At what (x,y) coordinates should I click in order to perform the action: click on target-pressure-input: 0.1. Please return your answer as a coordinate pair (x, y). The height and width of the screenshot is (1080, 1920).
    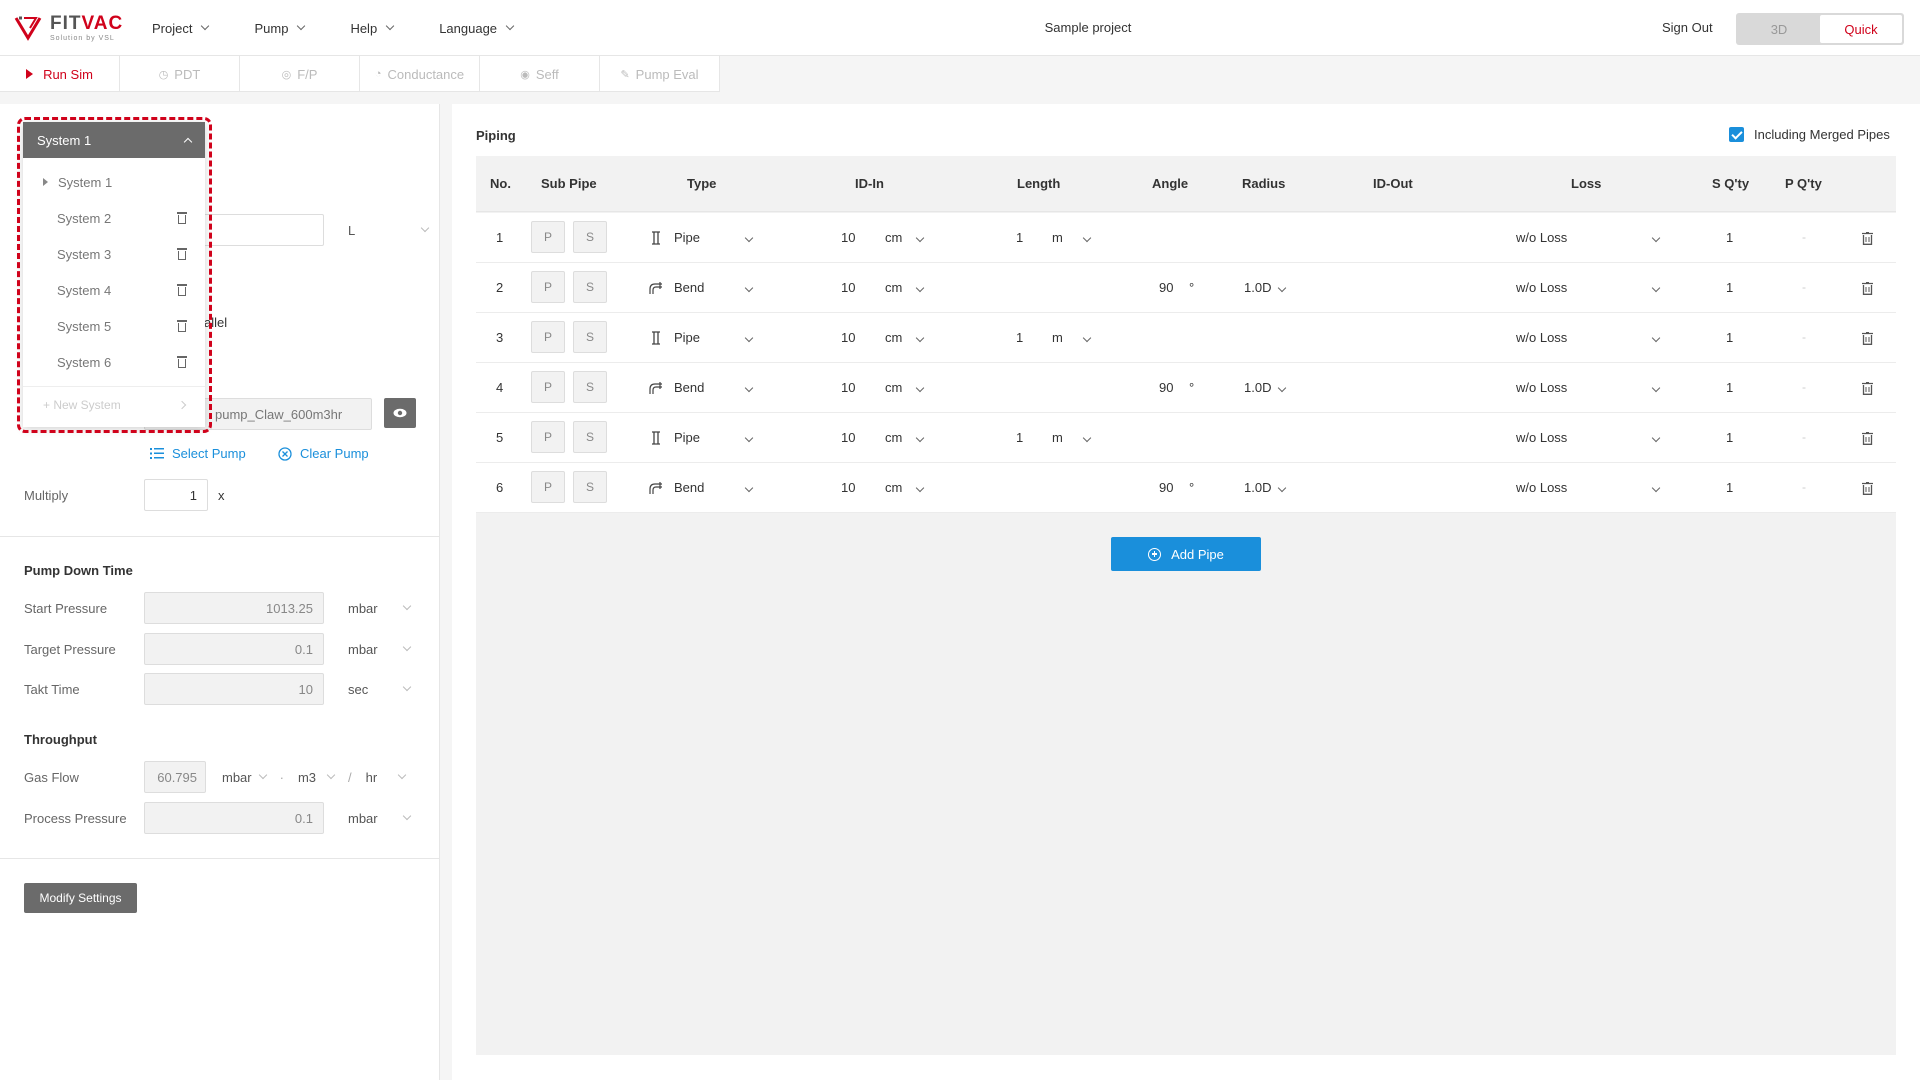
    Looking at the image, I should click on (234, 649).